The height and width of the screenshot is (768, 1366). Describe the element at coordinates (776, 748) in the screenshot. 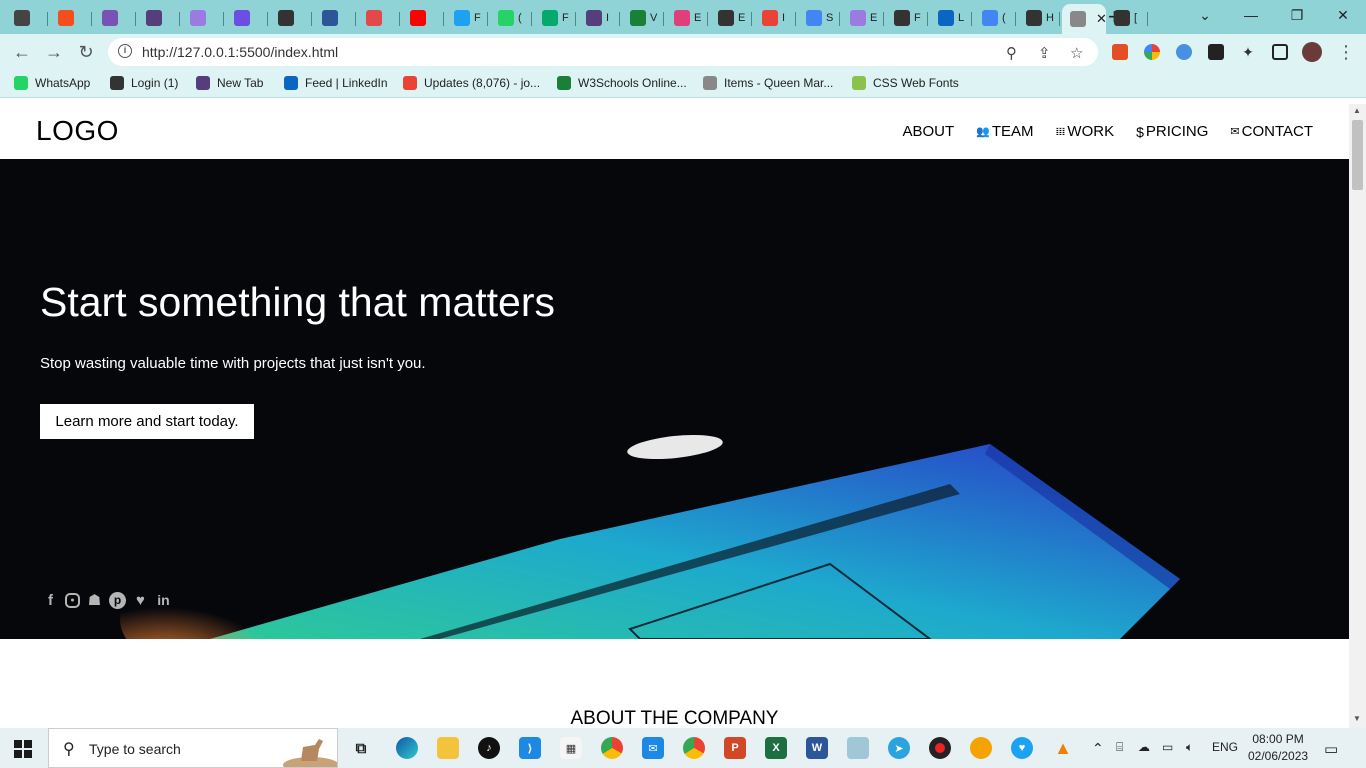

I see `excel-icon: X` at that location.